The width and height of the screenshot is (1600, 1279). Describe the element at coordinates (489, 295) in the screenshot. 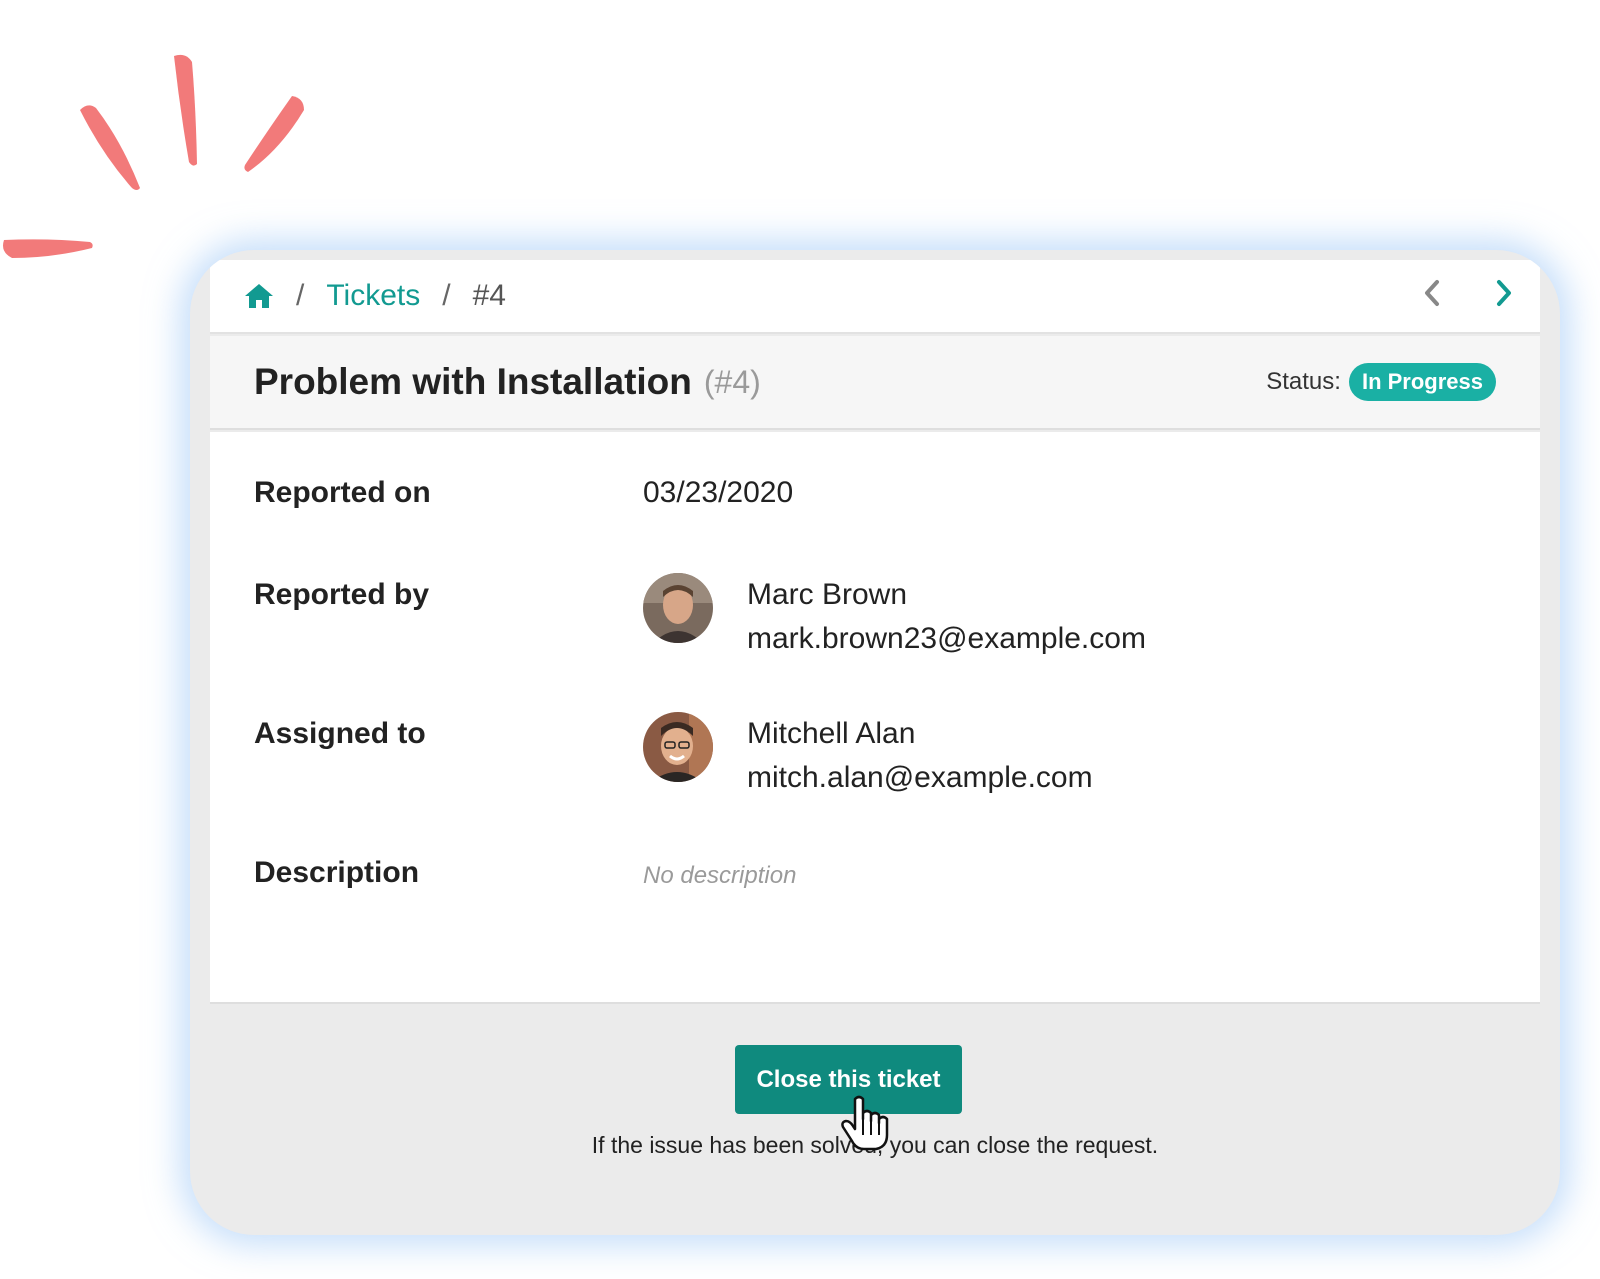

I see `breadcrumb-current: #4` at that location.